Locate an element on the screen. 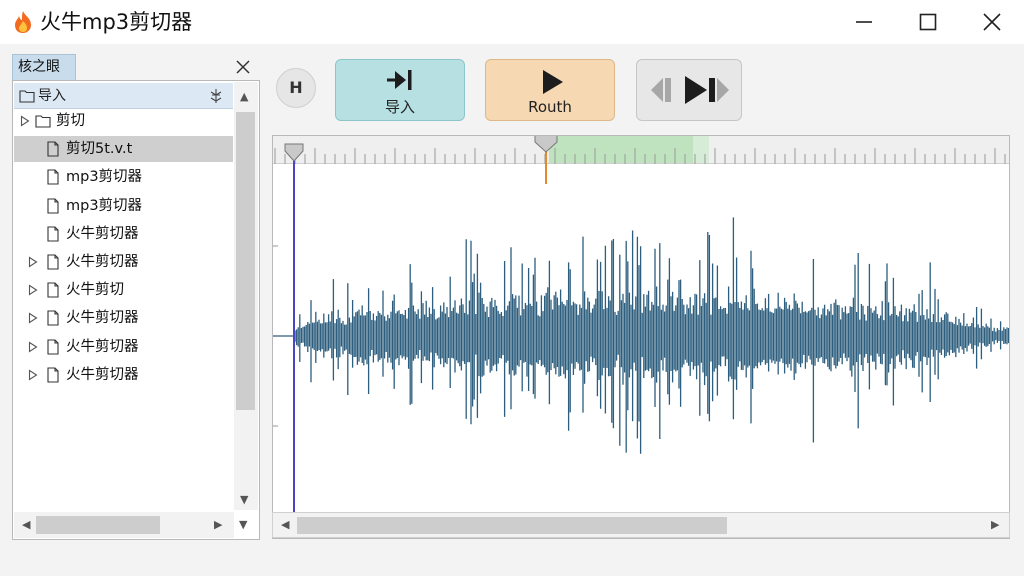 The height and width of the screenshot is (576, 1024). import-button-label: 导入 is located at coordinates (399, 107).